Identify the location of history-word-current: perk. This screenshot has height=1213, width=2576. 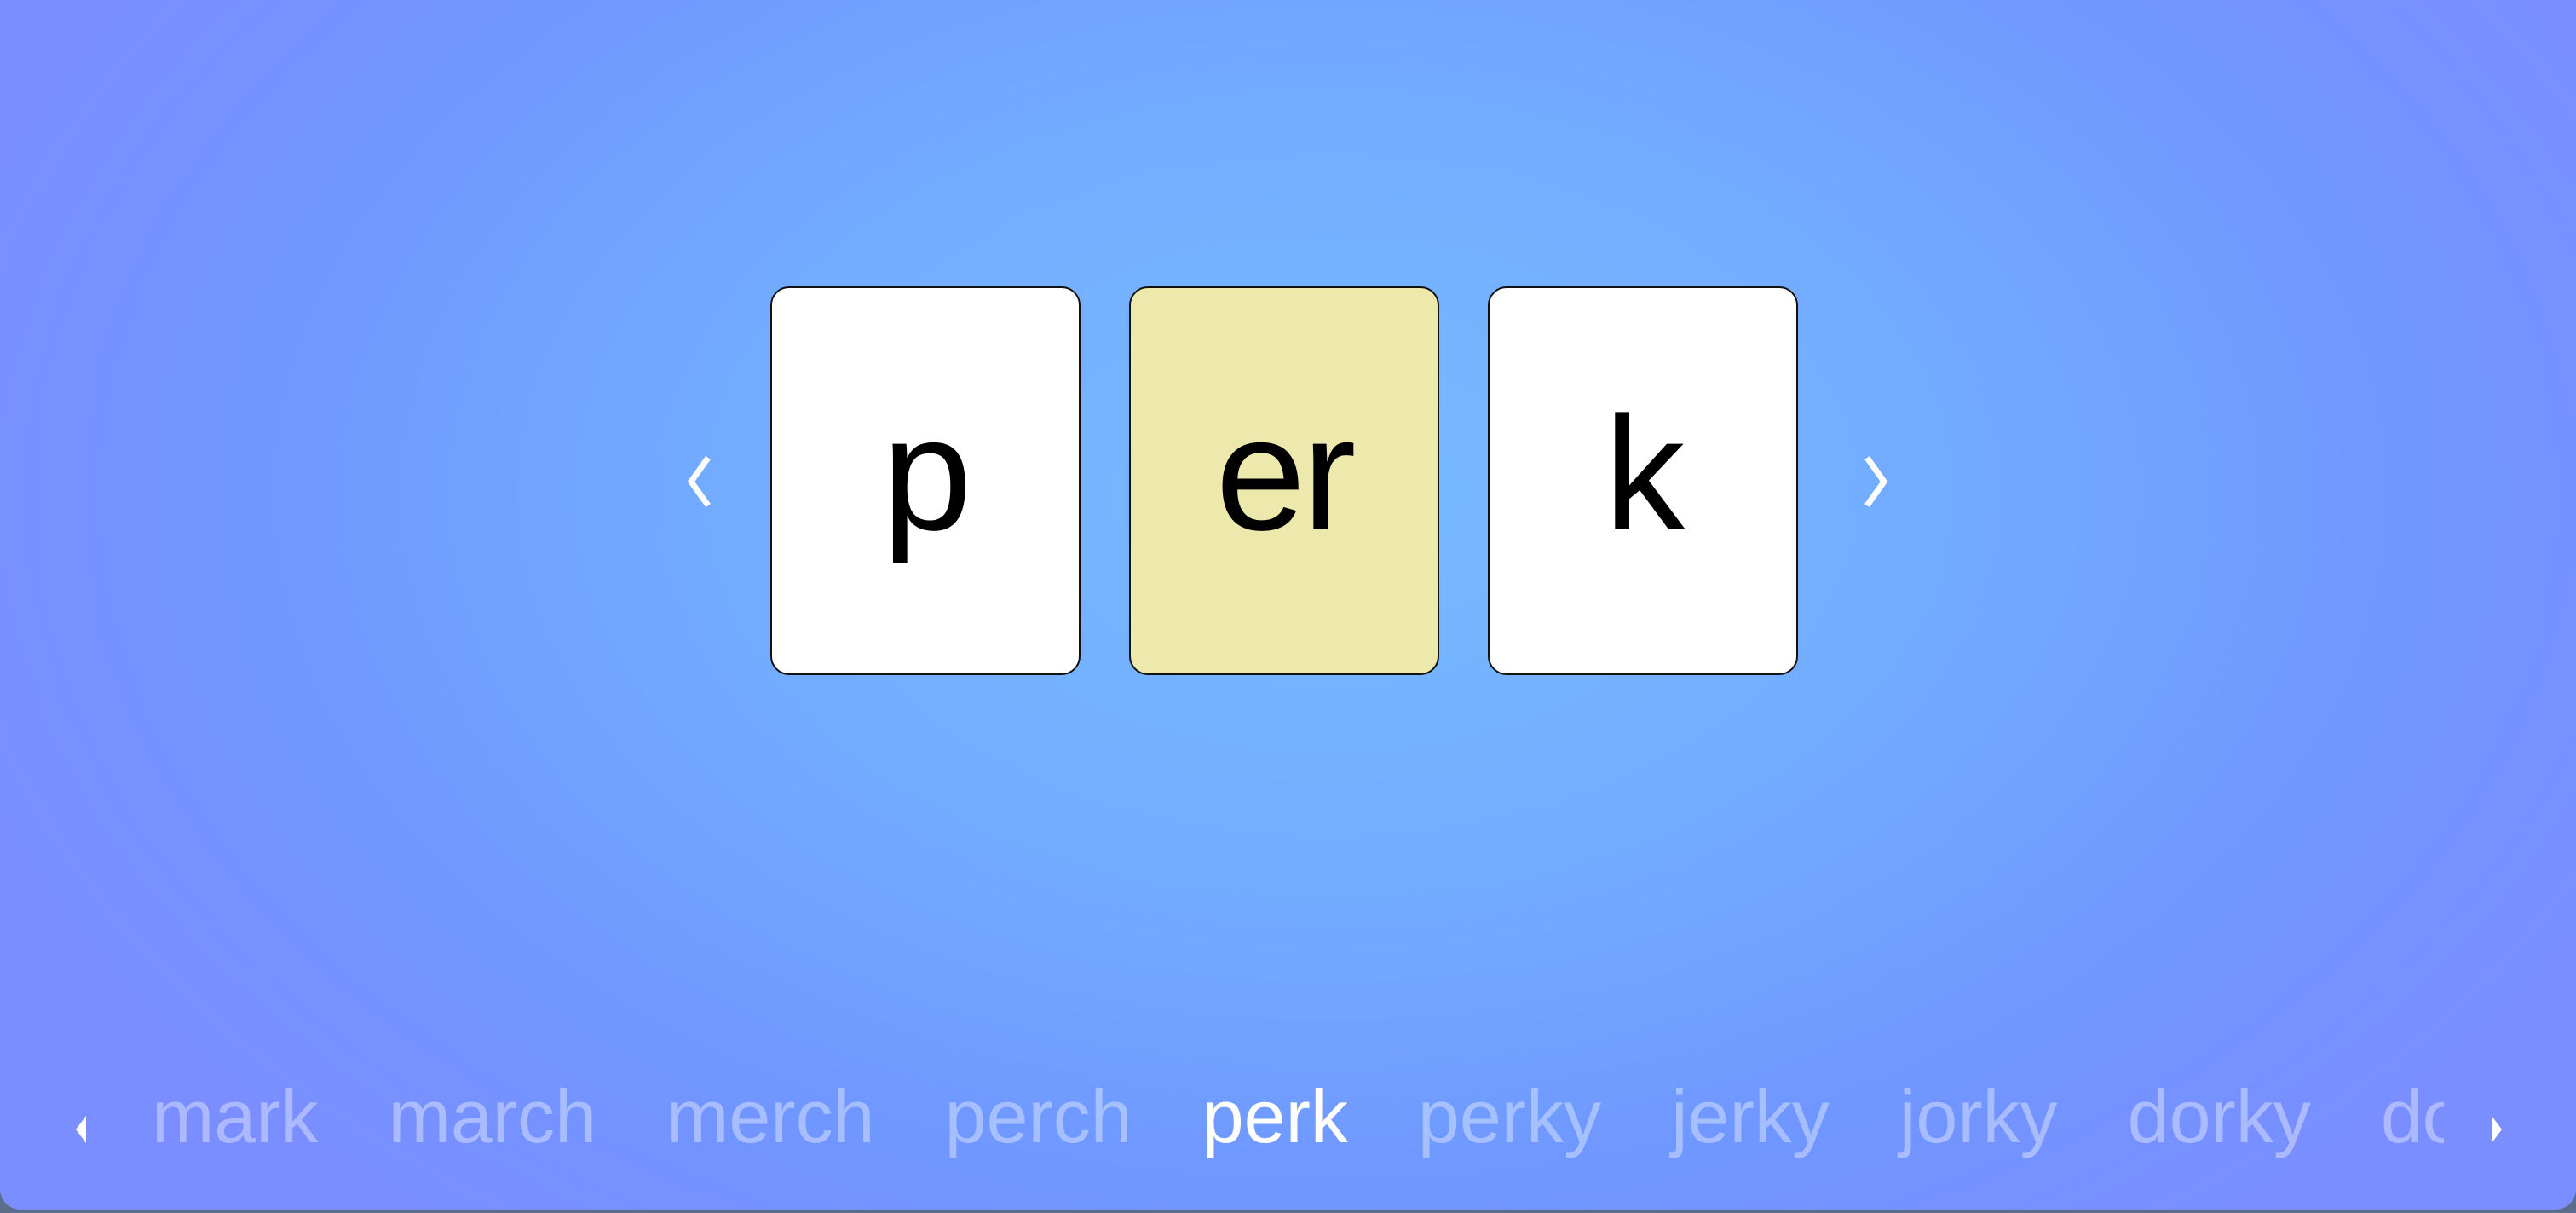
(1275, 1117).